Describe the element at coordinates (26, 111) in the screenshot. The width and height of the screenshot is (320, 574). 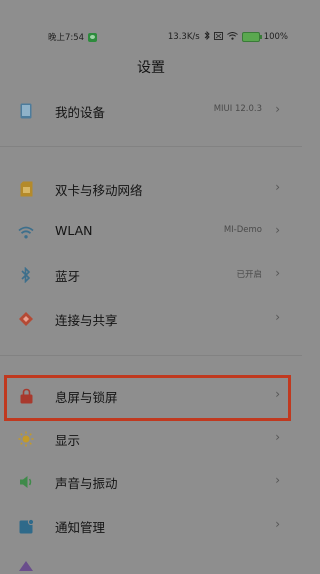
I see `phone-icon` at that location.